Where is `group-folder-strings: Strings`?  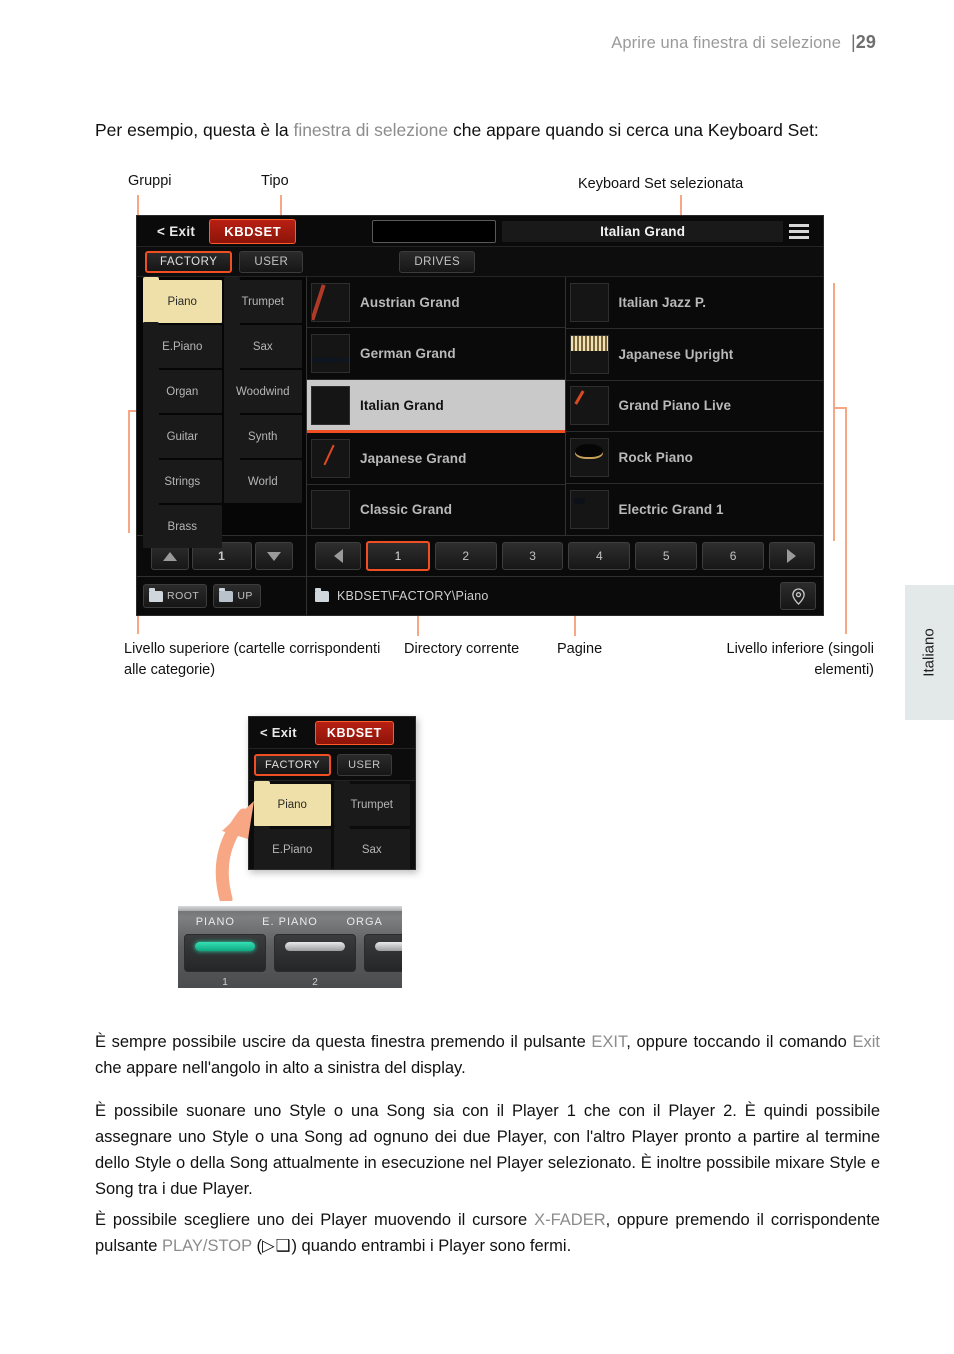
group-folder-strings: Strings is located at coordinates (182, 480).